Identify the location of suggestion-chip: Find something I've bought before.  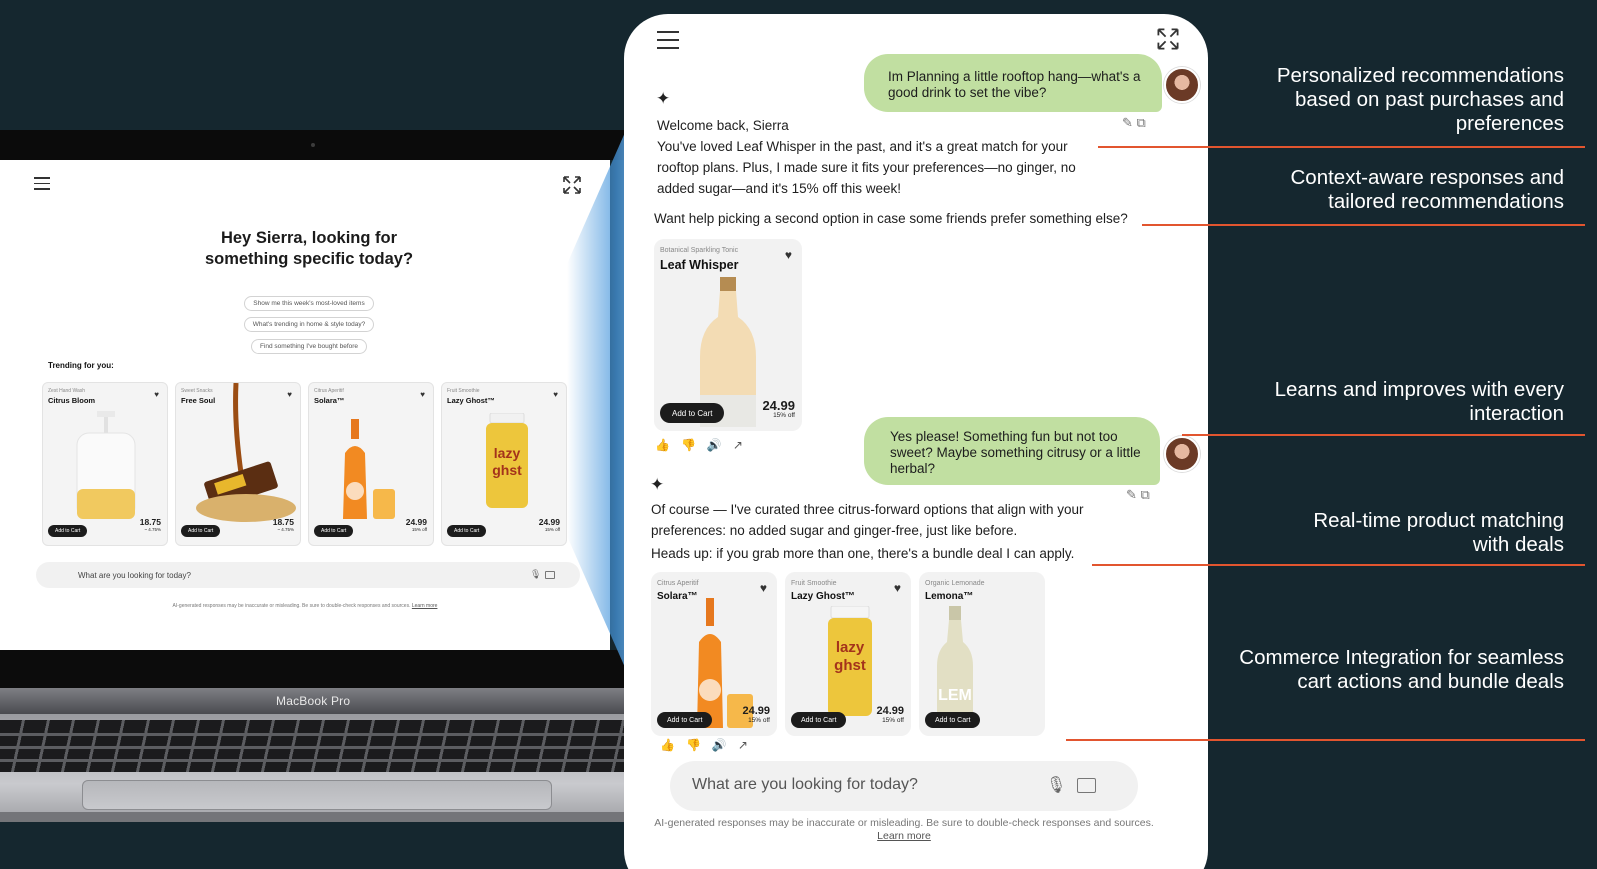
(309, 346).